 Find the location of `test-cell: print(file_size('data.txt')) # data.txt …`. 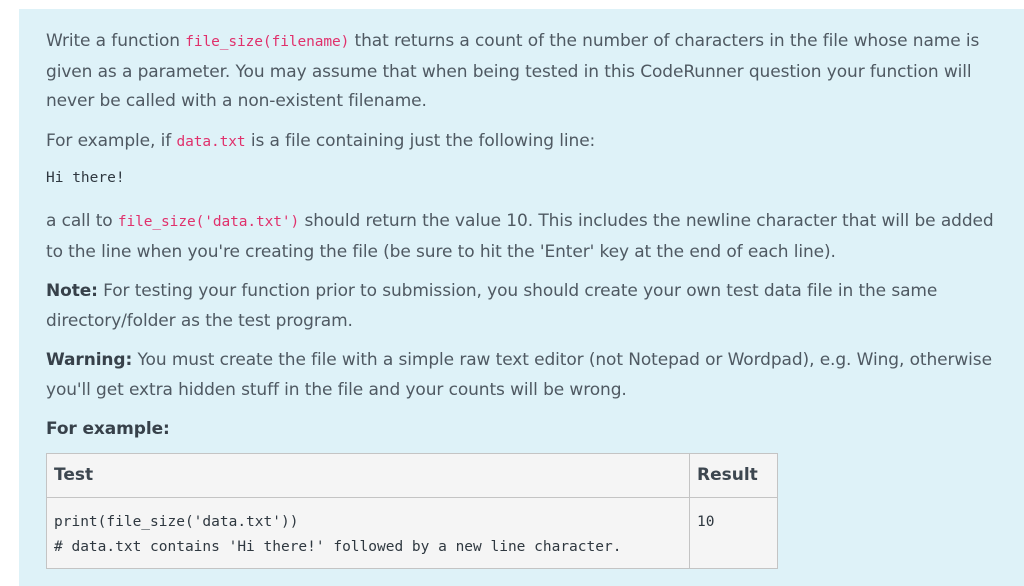

test-cell: print(file_size('data.txt')) # data.txt … is located at coordinates (368, 532).